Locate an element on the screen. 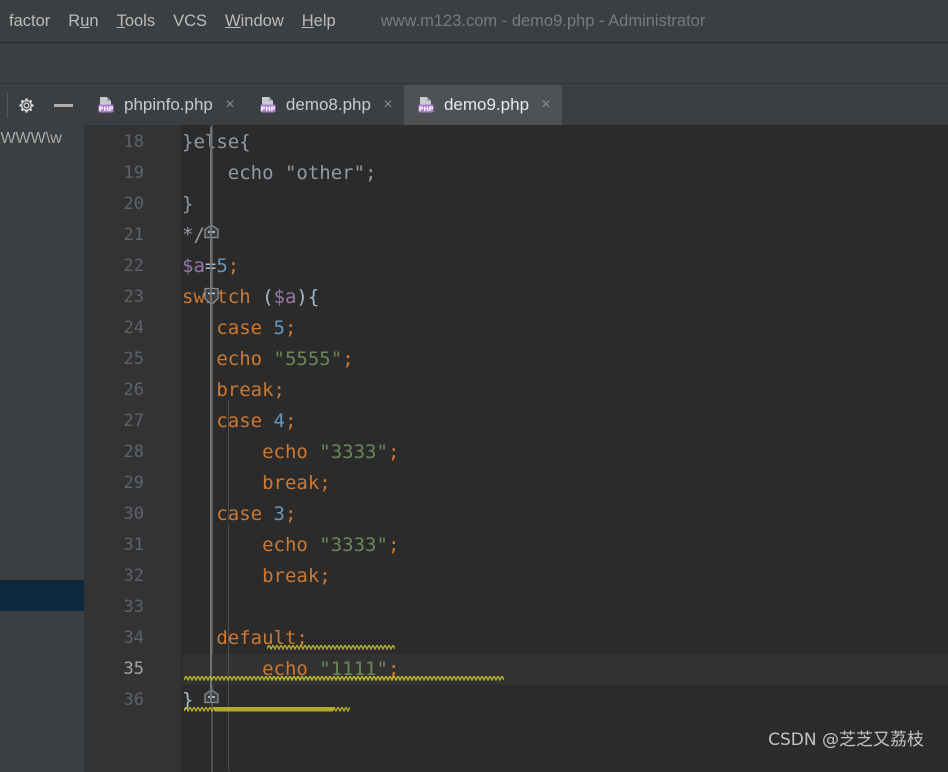 The image size is (948, 772). line-code: case 5; is located at coordinates (239, 328).